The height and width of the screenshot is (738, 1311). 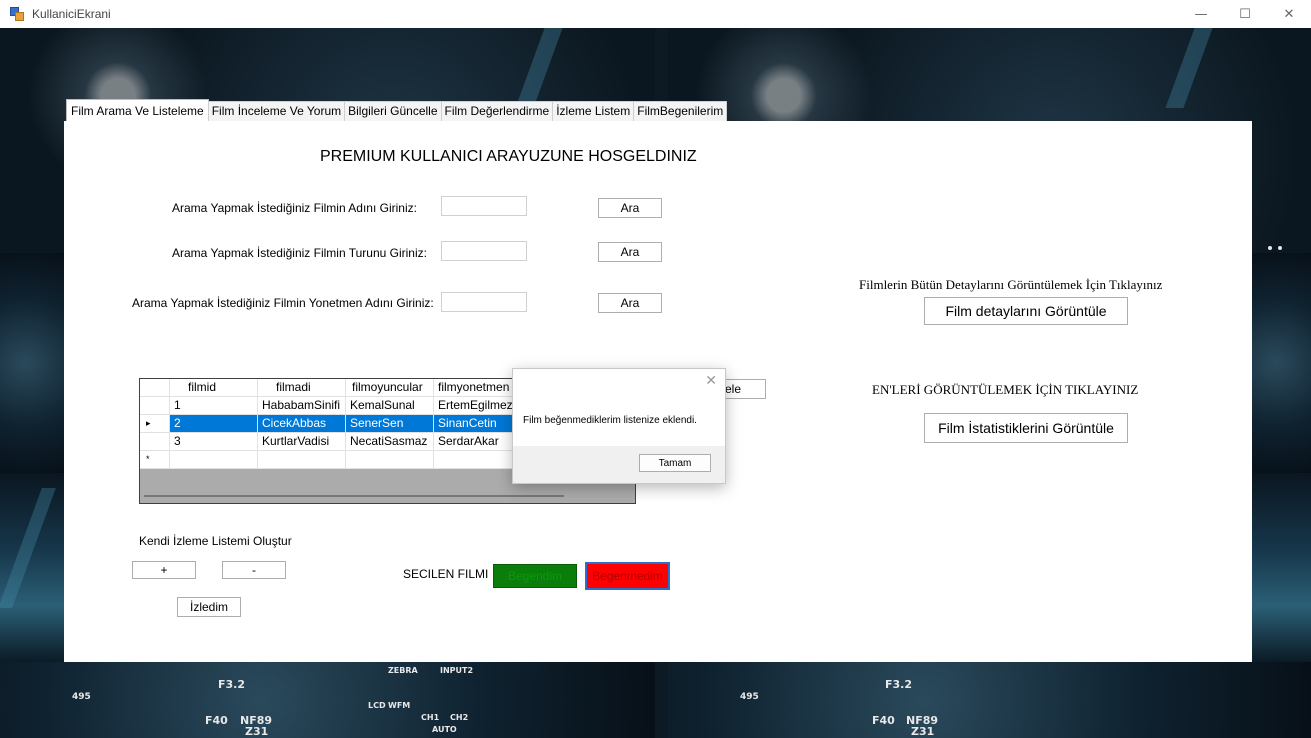 I want to click on remove-from-watchlist-button: -, so click(x=254, y=570).